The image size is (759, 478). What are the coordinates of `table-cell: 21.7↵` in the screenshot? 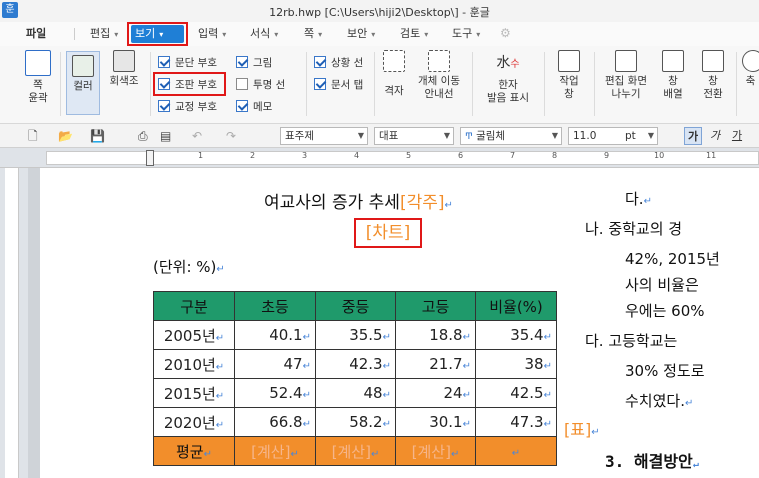 It's located at (435, 364).